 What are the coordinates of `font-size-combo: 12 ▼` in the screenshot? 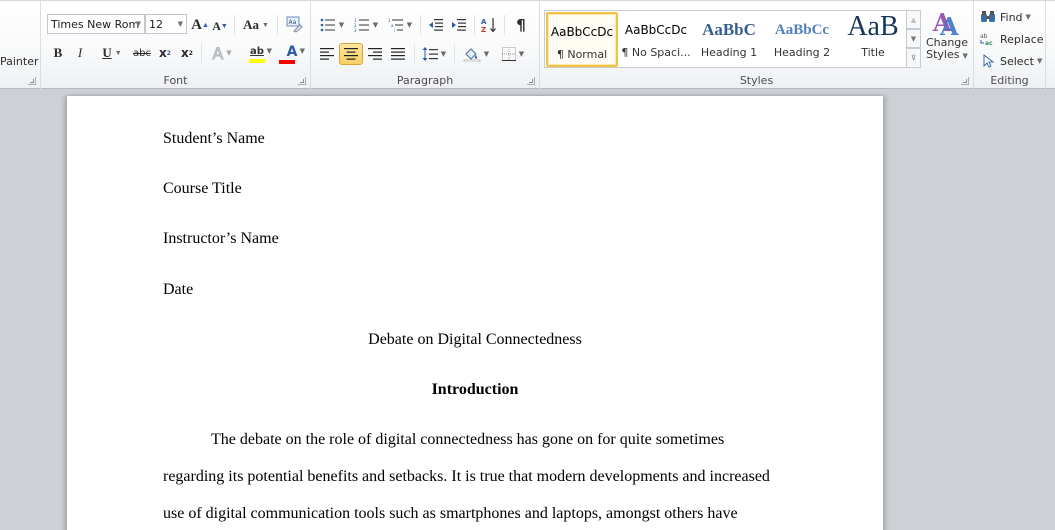 It's located at (166, 24).